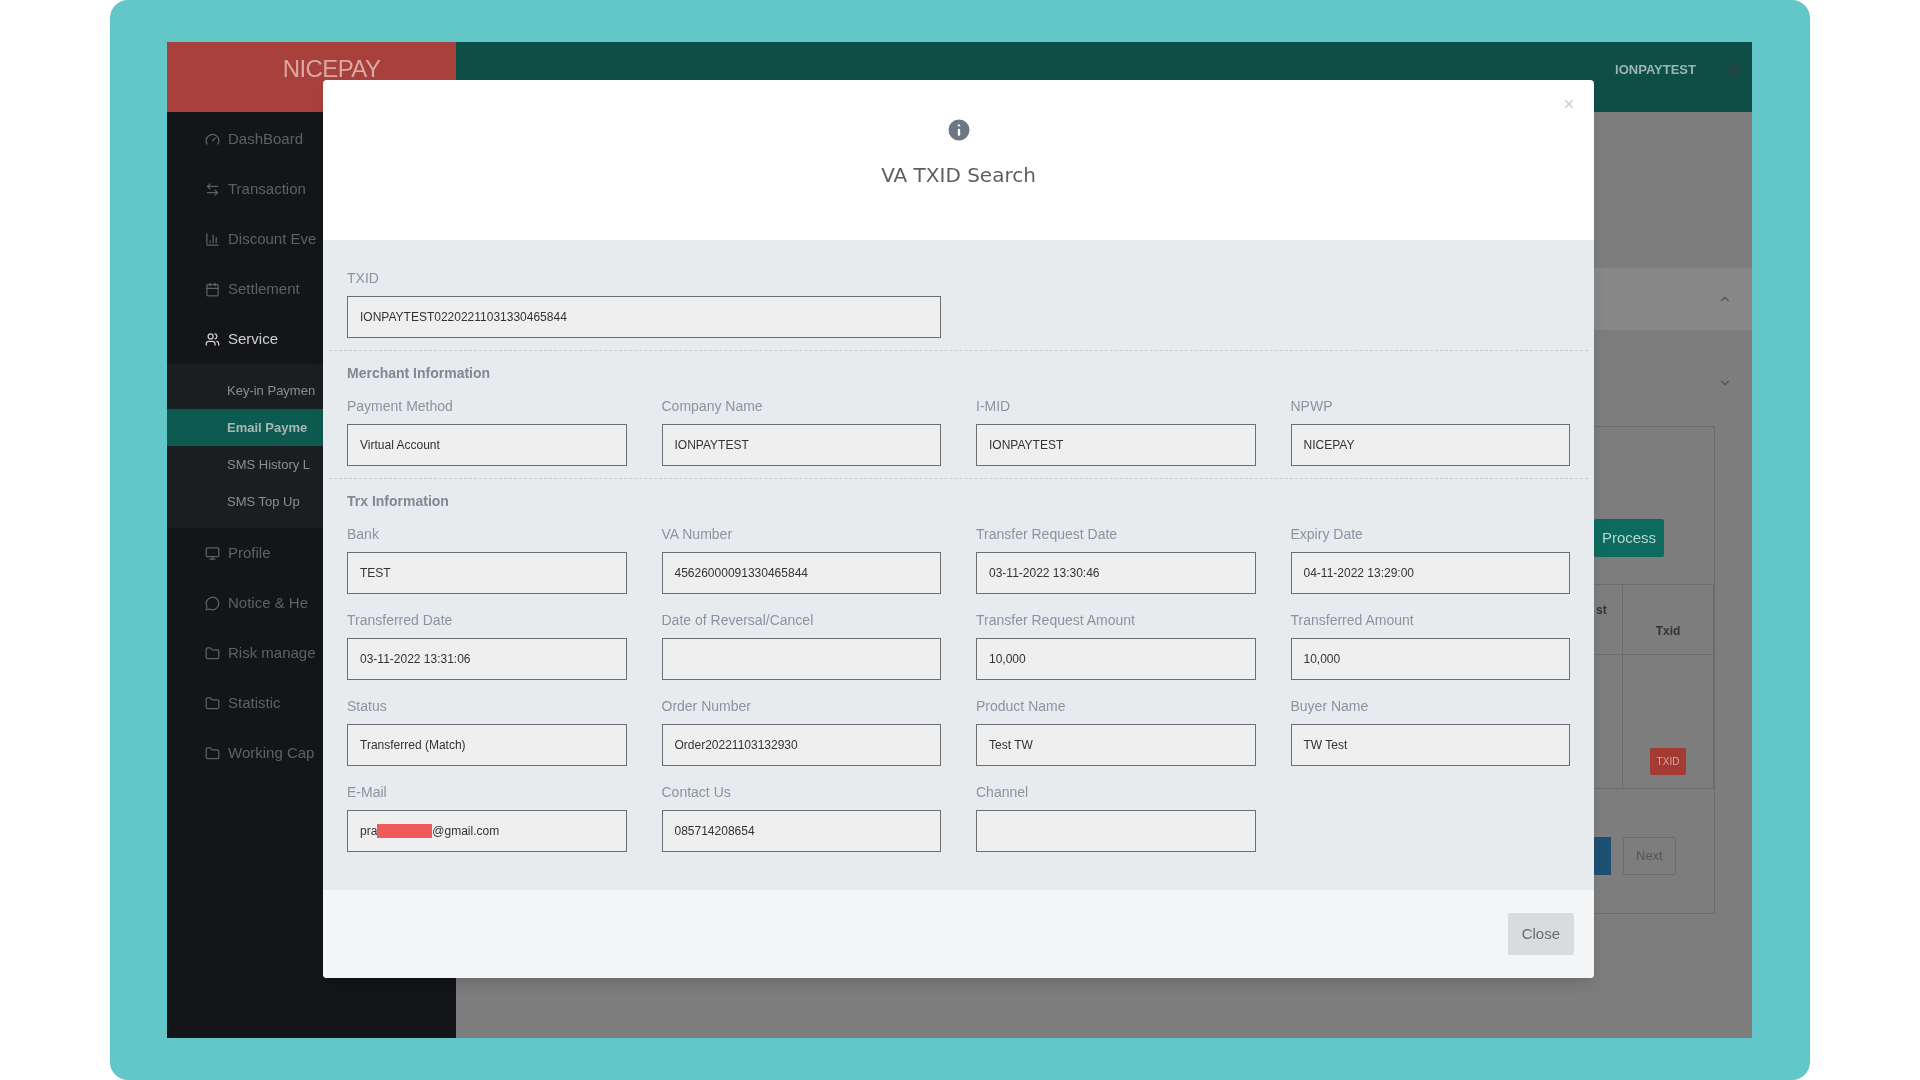  What do you see at coordinates (419, 373) in the screenshot?
I see `section-title: Merchant Information` at bounding box center [419, 373].